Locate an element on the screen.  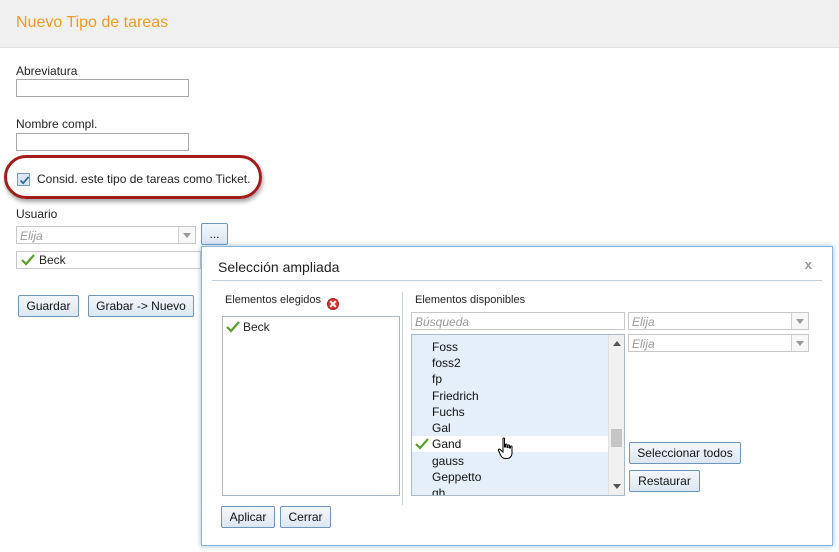
chosen-elements-label: Elementos elegidos is located at coordinates (273, 300).